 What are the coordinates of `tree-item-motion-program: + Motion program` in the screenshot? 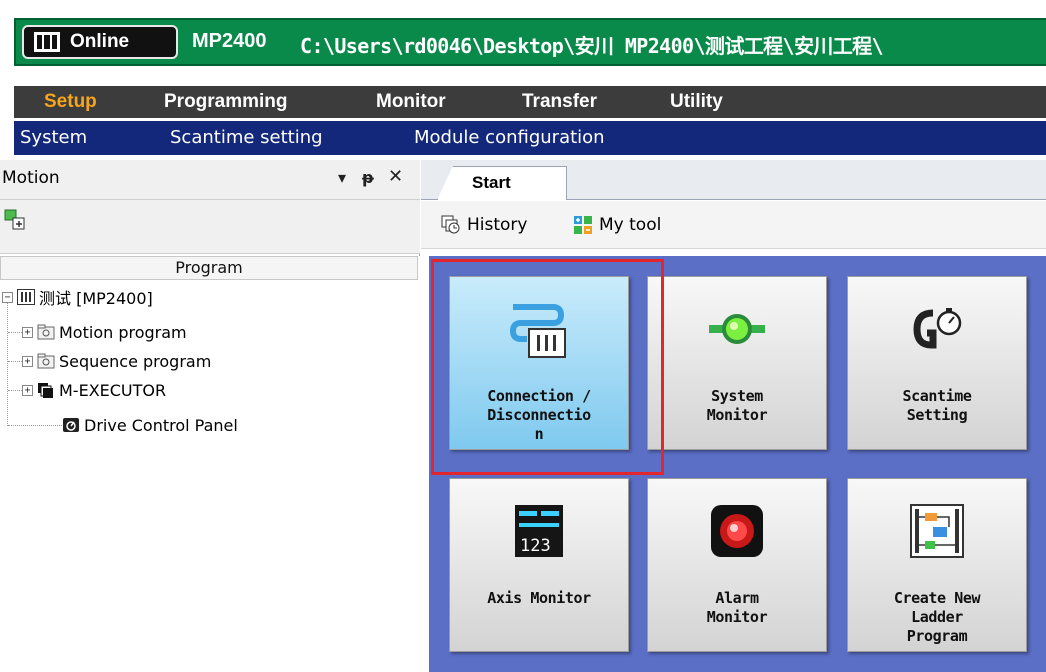 It's located at (104, 332).